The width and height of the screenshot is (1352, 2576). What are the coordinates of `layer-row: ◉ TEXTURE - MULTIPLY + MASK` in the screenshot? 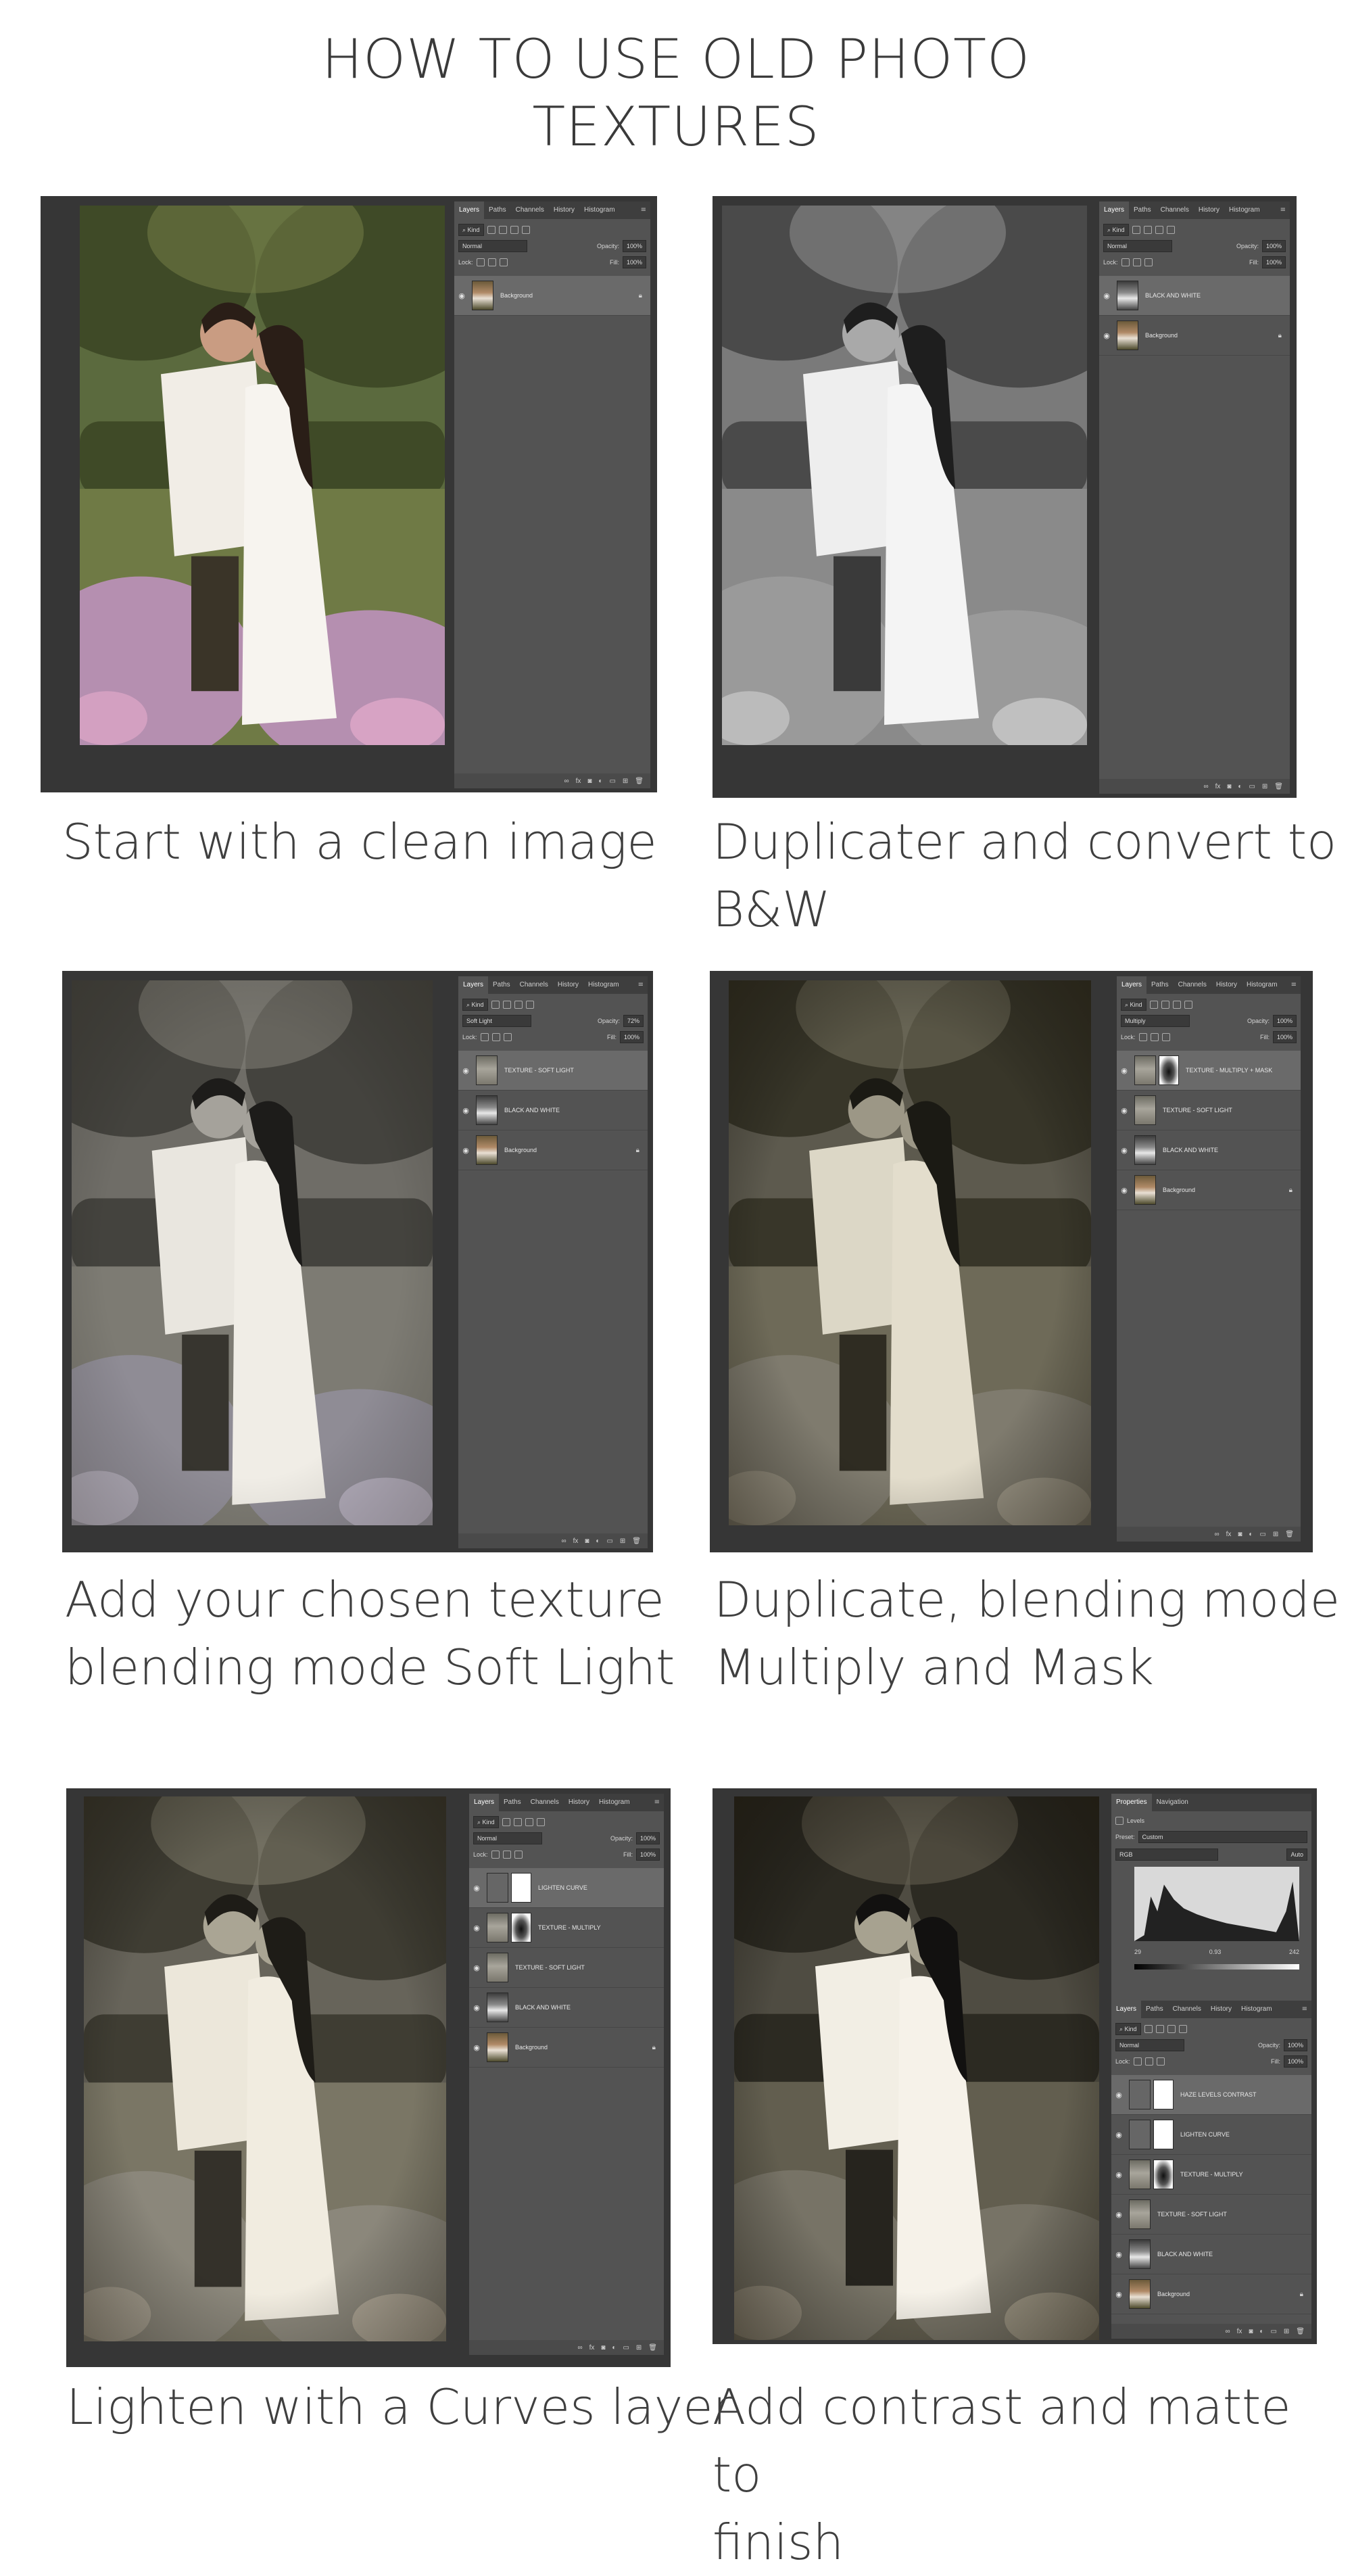 It's located at (1209, 1071).